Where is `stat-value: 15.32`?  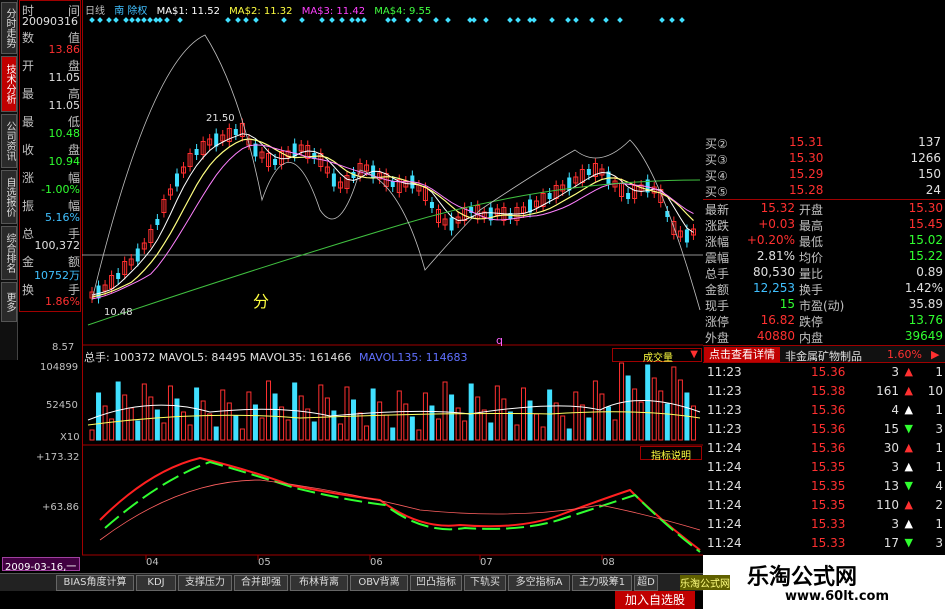 stat-value: 15.32 is located at coordinates (777, 208).